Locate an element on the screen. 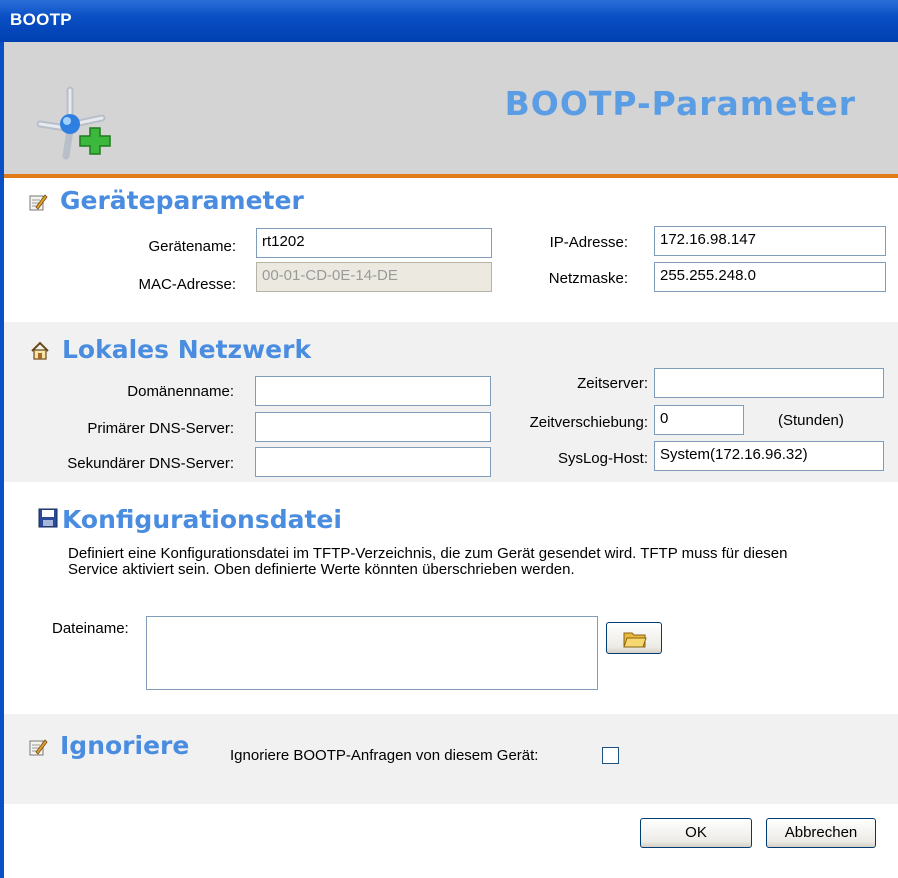  cancel-button: Abbrechen is located at coordinates (821, 833).